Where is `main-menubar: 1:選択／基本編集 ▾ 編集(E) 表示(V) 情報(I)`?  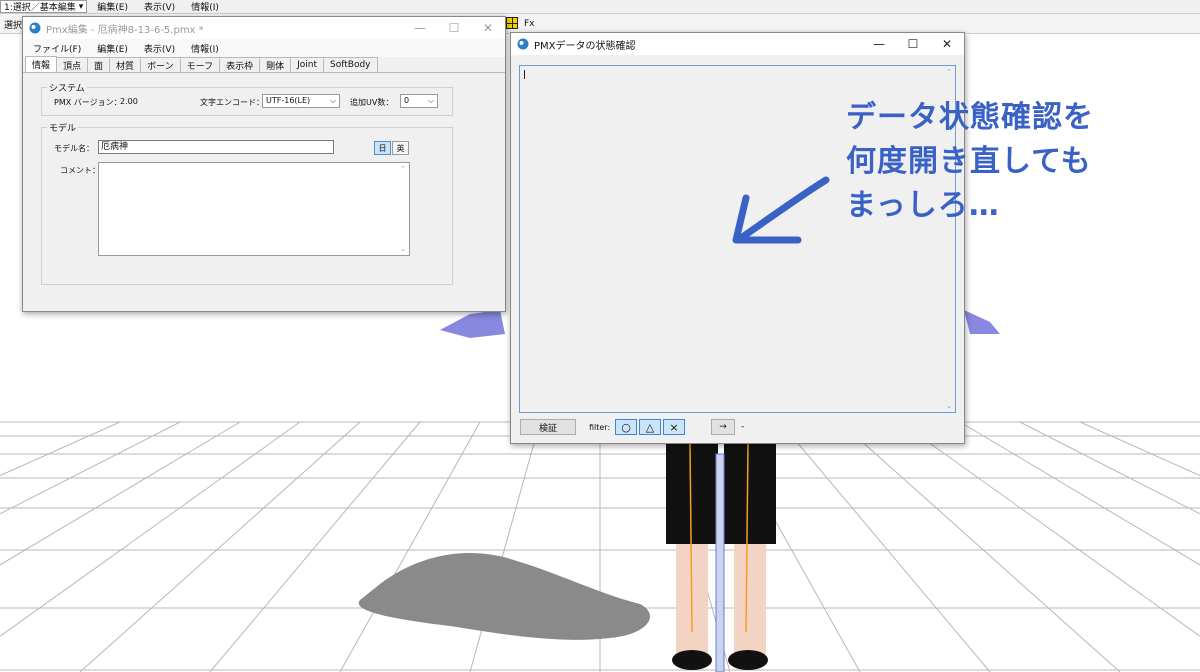
main-menubar: 1:選択／基本編集 ▾ 編集(E) 表示(V) 情報(I) is located at coordinates (600, 7).